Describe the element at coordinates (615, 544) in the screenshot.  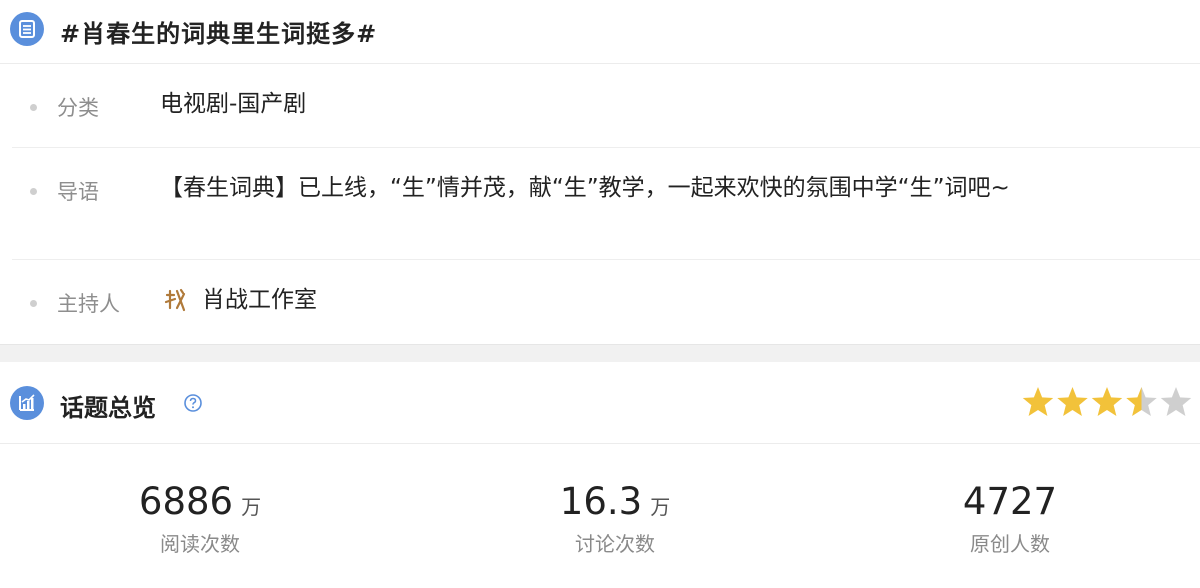
I see `discussions-label: 讨论次数` at that location.